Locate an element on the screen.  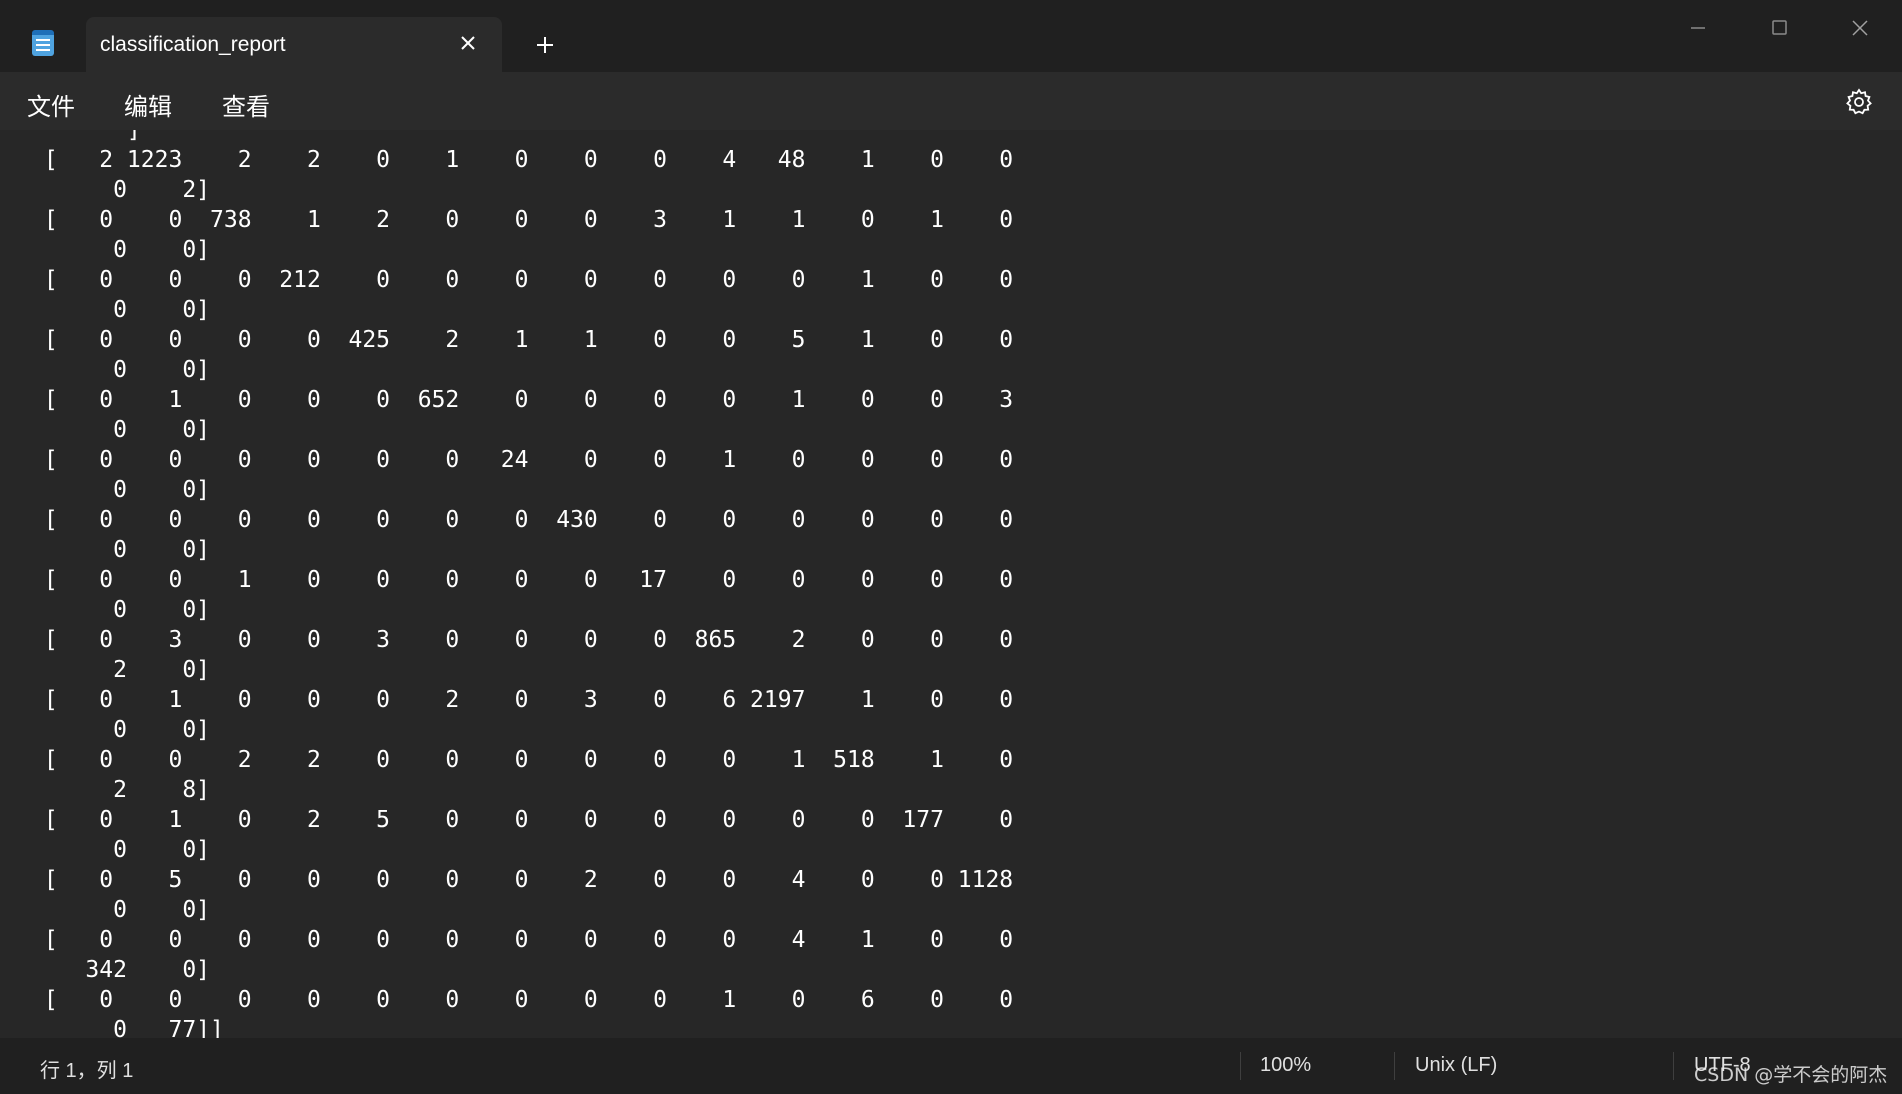
menu-bar: 文件 编辑 查看 is located at coordinates (951, 101).